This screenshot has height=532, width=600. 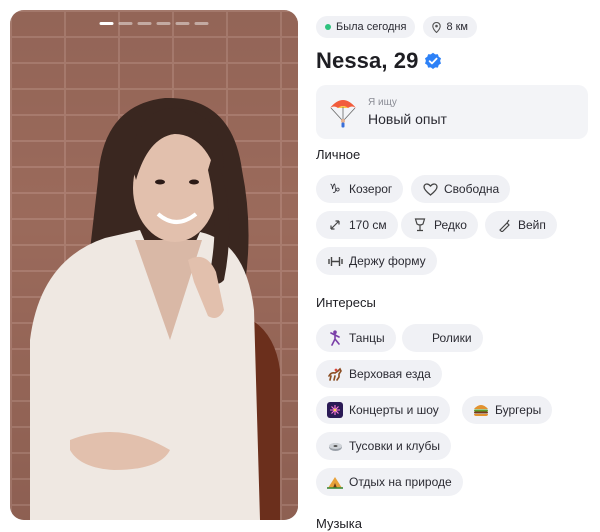 I want to click on music-section-title: Музыка, so click(x=339, y=523).